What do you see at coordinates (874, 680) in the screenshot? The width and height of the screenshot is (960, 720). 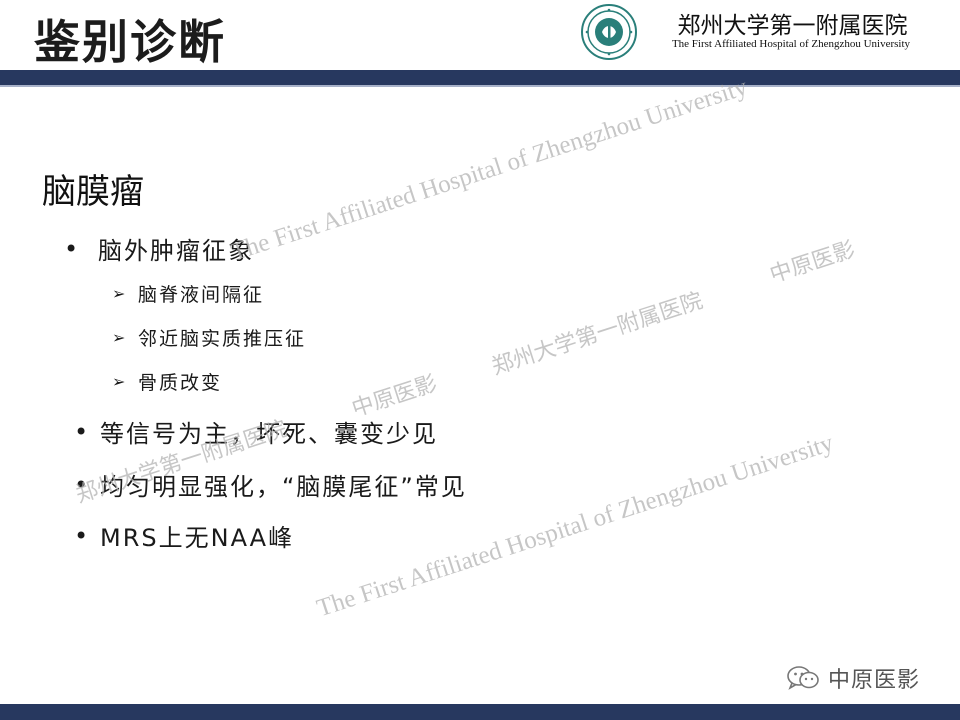 I see `wechat-account-name: 中原医影` at bounding box center [874, 680].